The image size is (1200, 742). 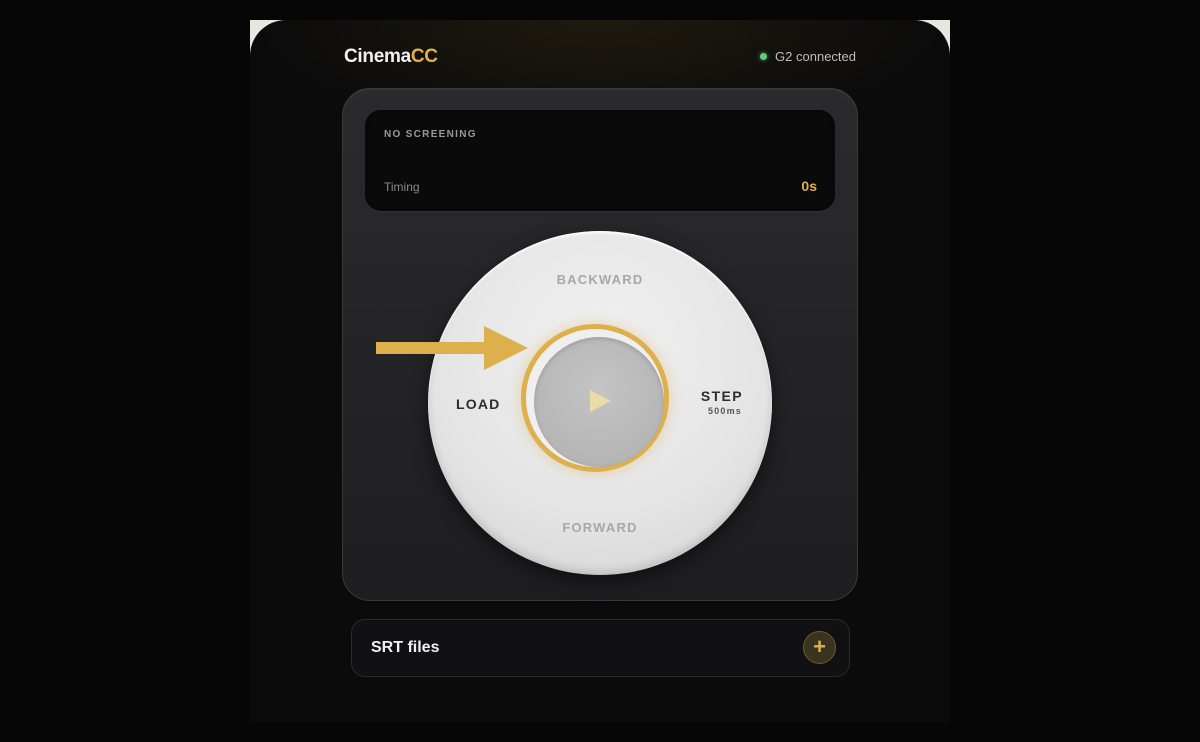 What do you see at coordinates (815, 56) in the screenshot?
I see `connection-status-label: G2 connected` at bounding box center [815, 56].